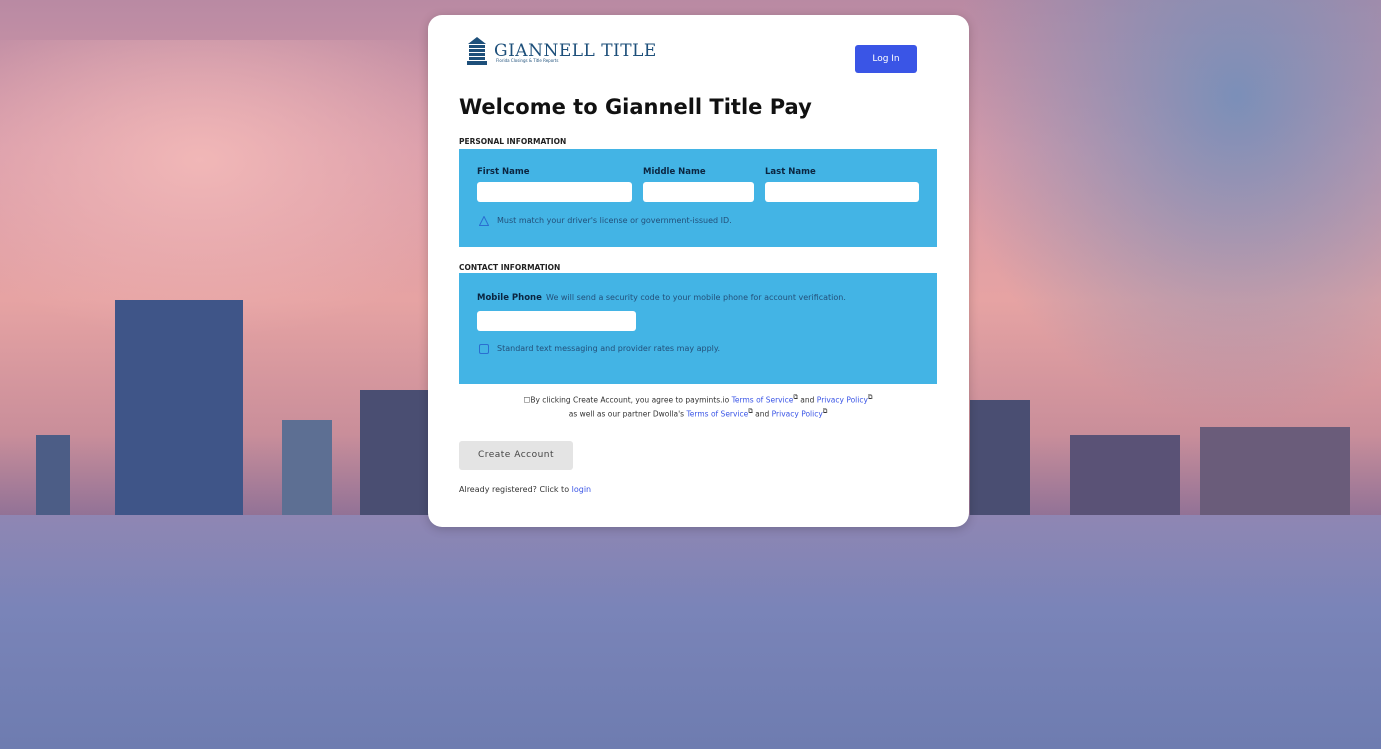 The image size is (1381, 749). Describe the element at coordinates (842, 400) in the screenshot. I see `paymints-privacy-link: Privacy Policy` at that location.